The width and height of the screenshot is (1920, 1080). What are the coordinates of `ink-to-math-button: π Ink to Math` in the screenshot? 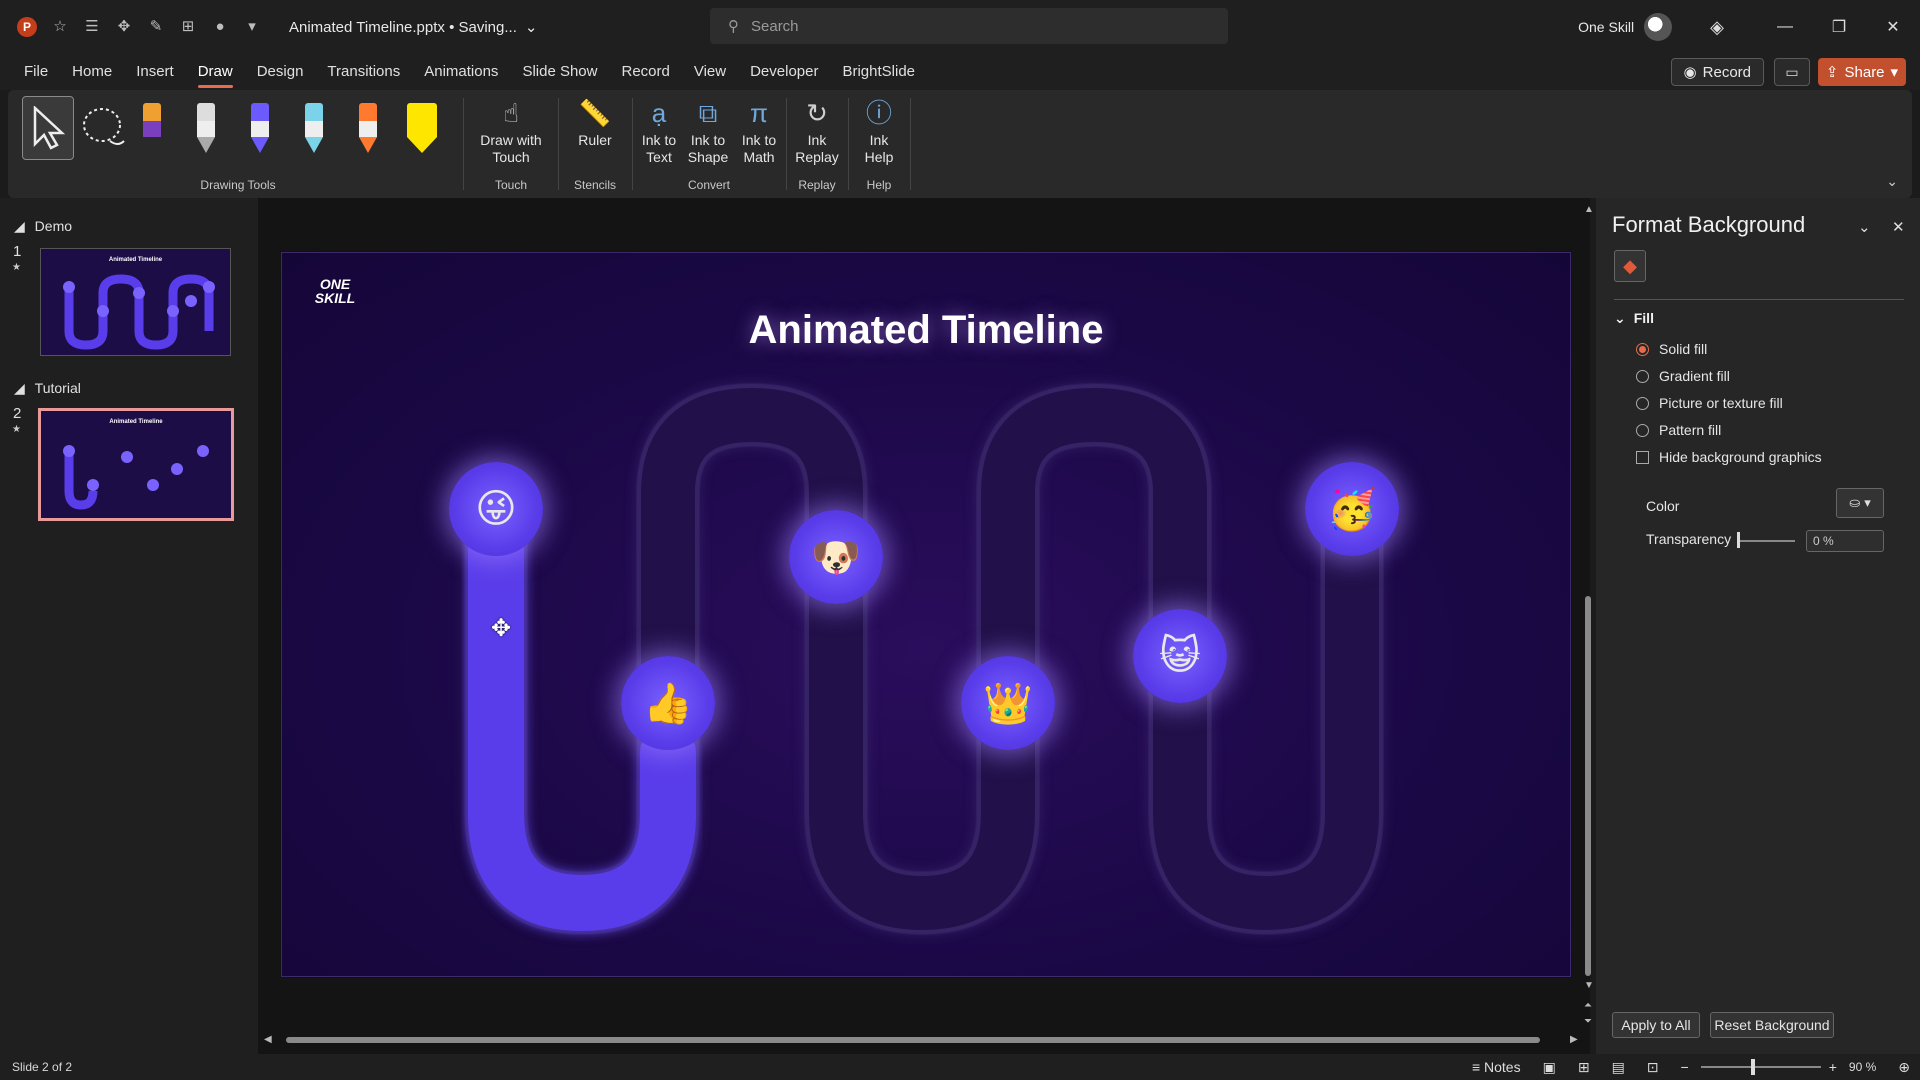 It's located at (759, 130).